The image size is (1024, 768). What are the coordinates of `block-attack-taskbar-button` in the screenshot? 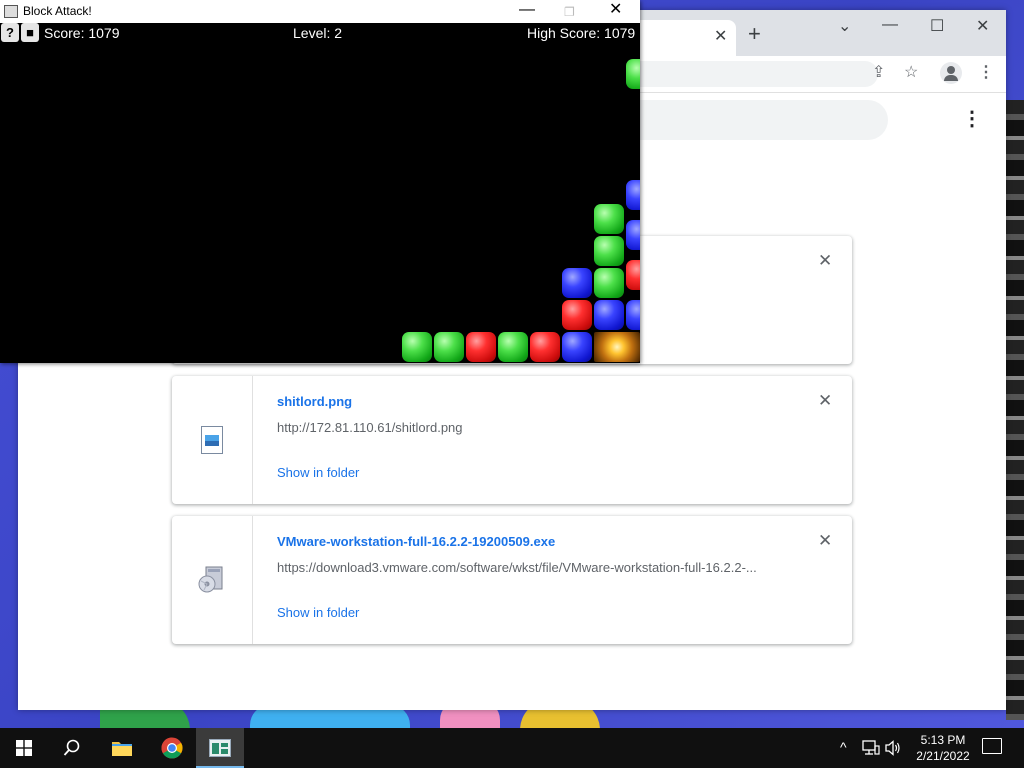 It's located at (220, 748).